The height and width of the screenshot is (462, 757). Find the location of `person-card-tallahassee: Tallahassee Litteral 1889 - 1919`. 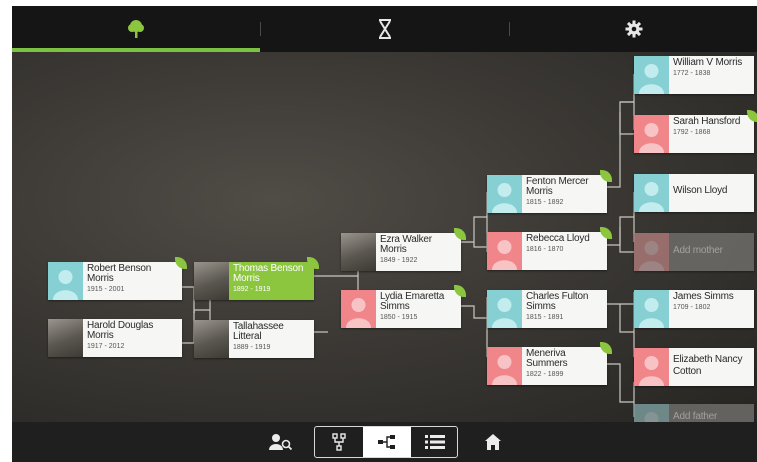

person-card-tallahassee: Tallahassee Litteral 1889 - 1919 is located at coordinates (254, 339).